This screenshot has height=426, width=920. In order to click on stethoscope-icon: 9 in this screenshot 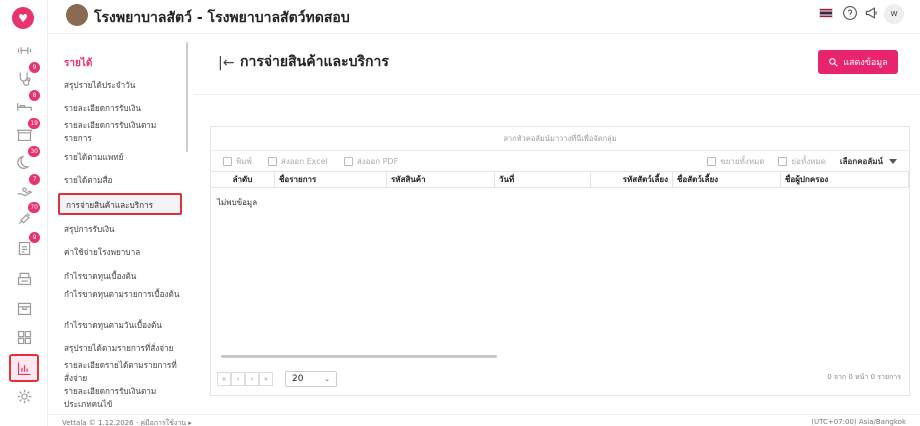, I will do `click(27, 75)`.